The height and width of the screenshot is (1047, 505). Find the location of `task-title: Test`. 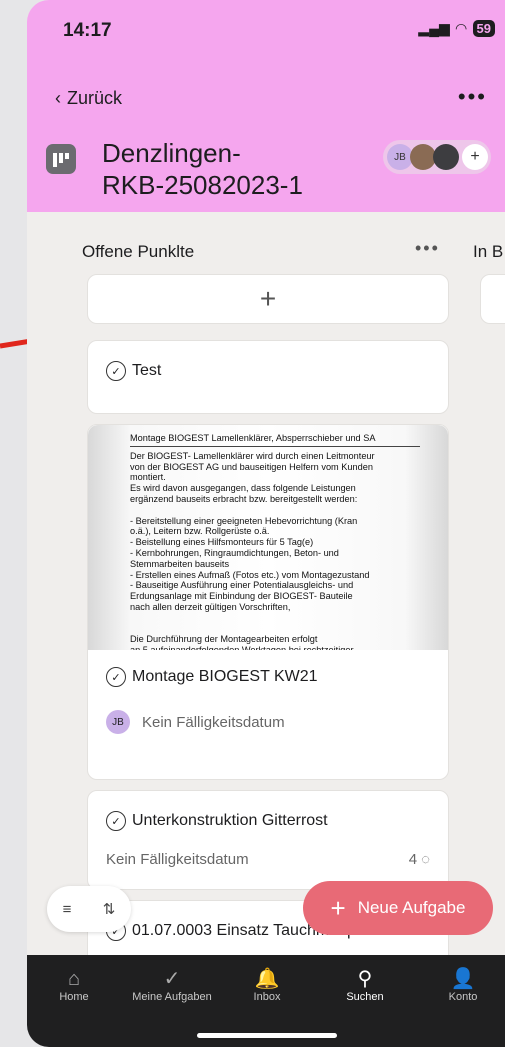

task-title: Test is located at coordinates (147, 370).